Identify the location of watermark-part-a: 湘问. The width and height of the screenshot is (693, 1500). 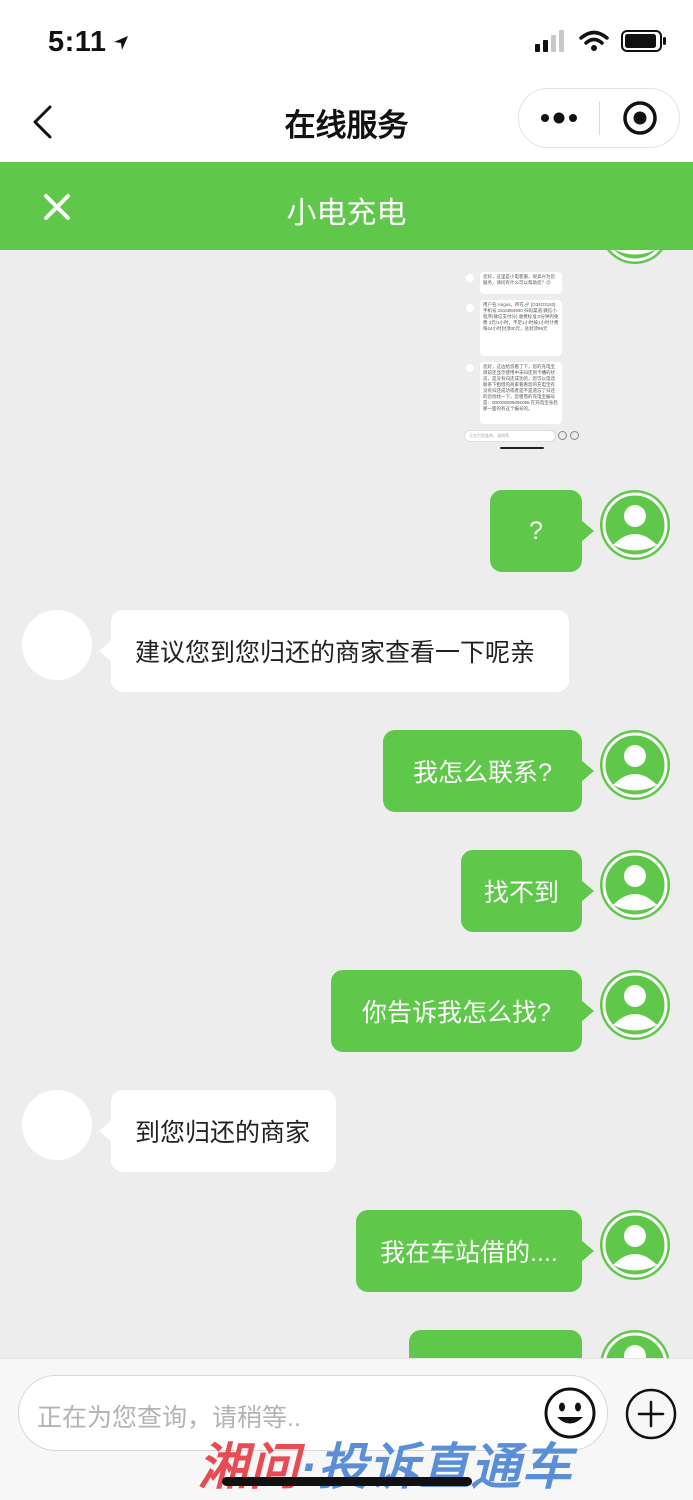
(249, 1467).